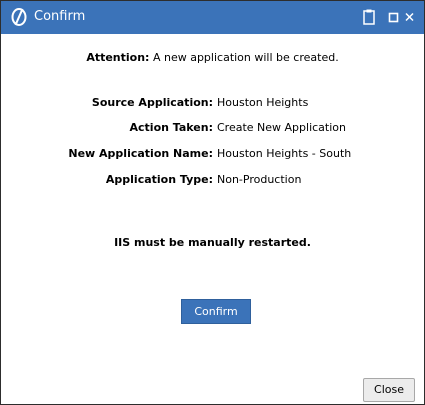 The width and height of the screenshot is (425, 405). I want to click on detail-label: Source Application:, so click(152, 102).